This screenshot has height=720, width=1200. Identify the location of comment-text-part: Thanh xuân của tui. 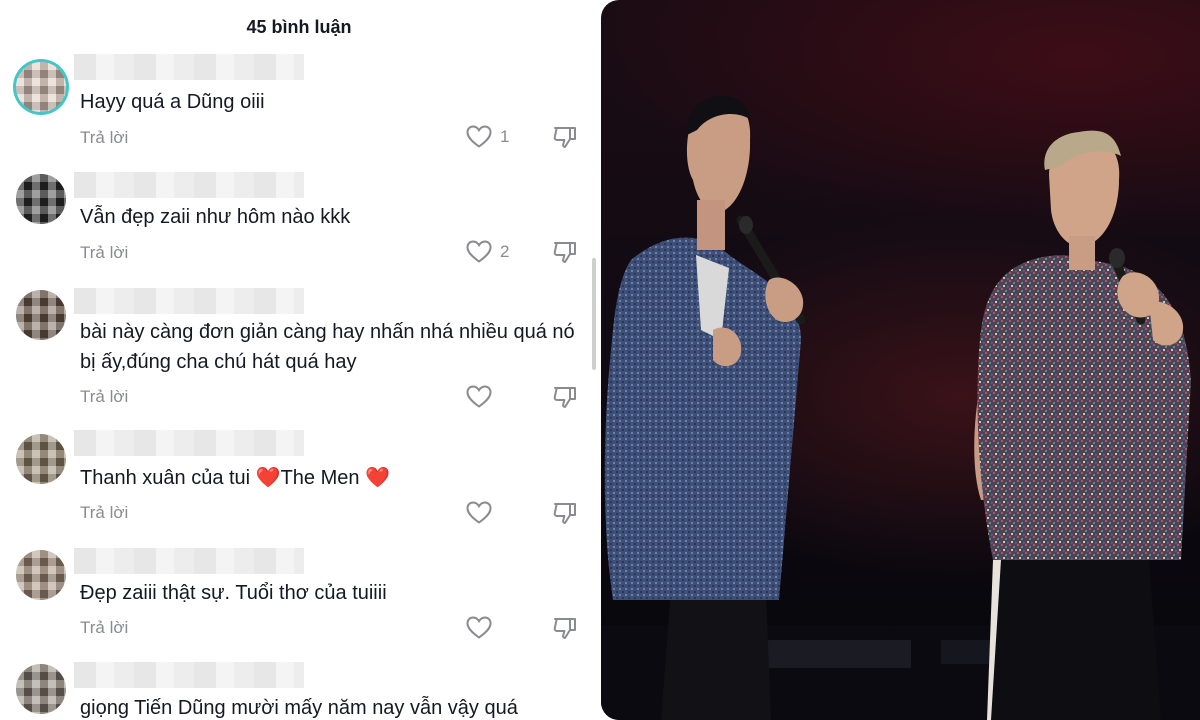
(168, 478).